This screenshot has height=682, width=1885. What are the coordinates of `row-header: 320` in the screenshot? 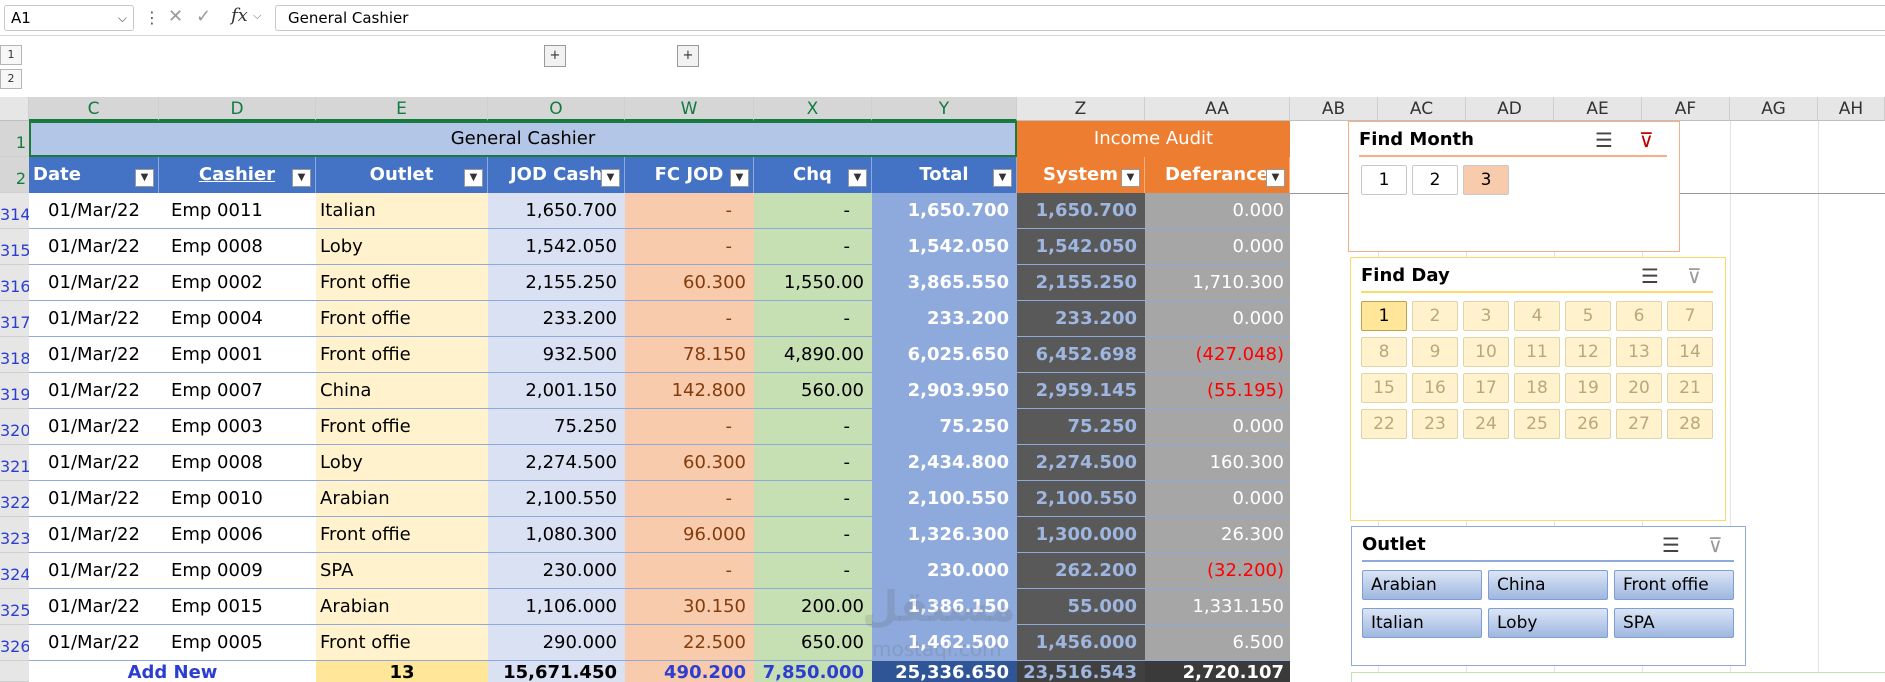 It's located at (15, 427).